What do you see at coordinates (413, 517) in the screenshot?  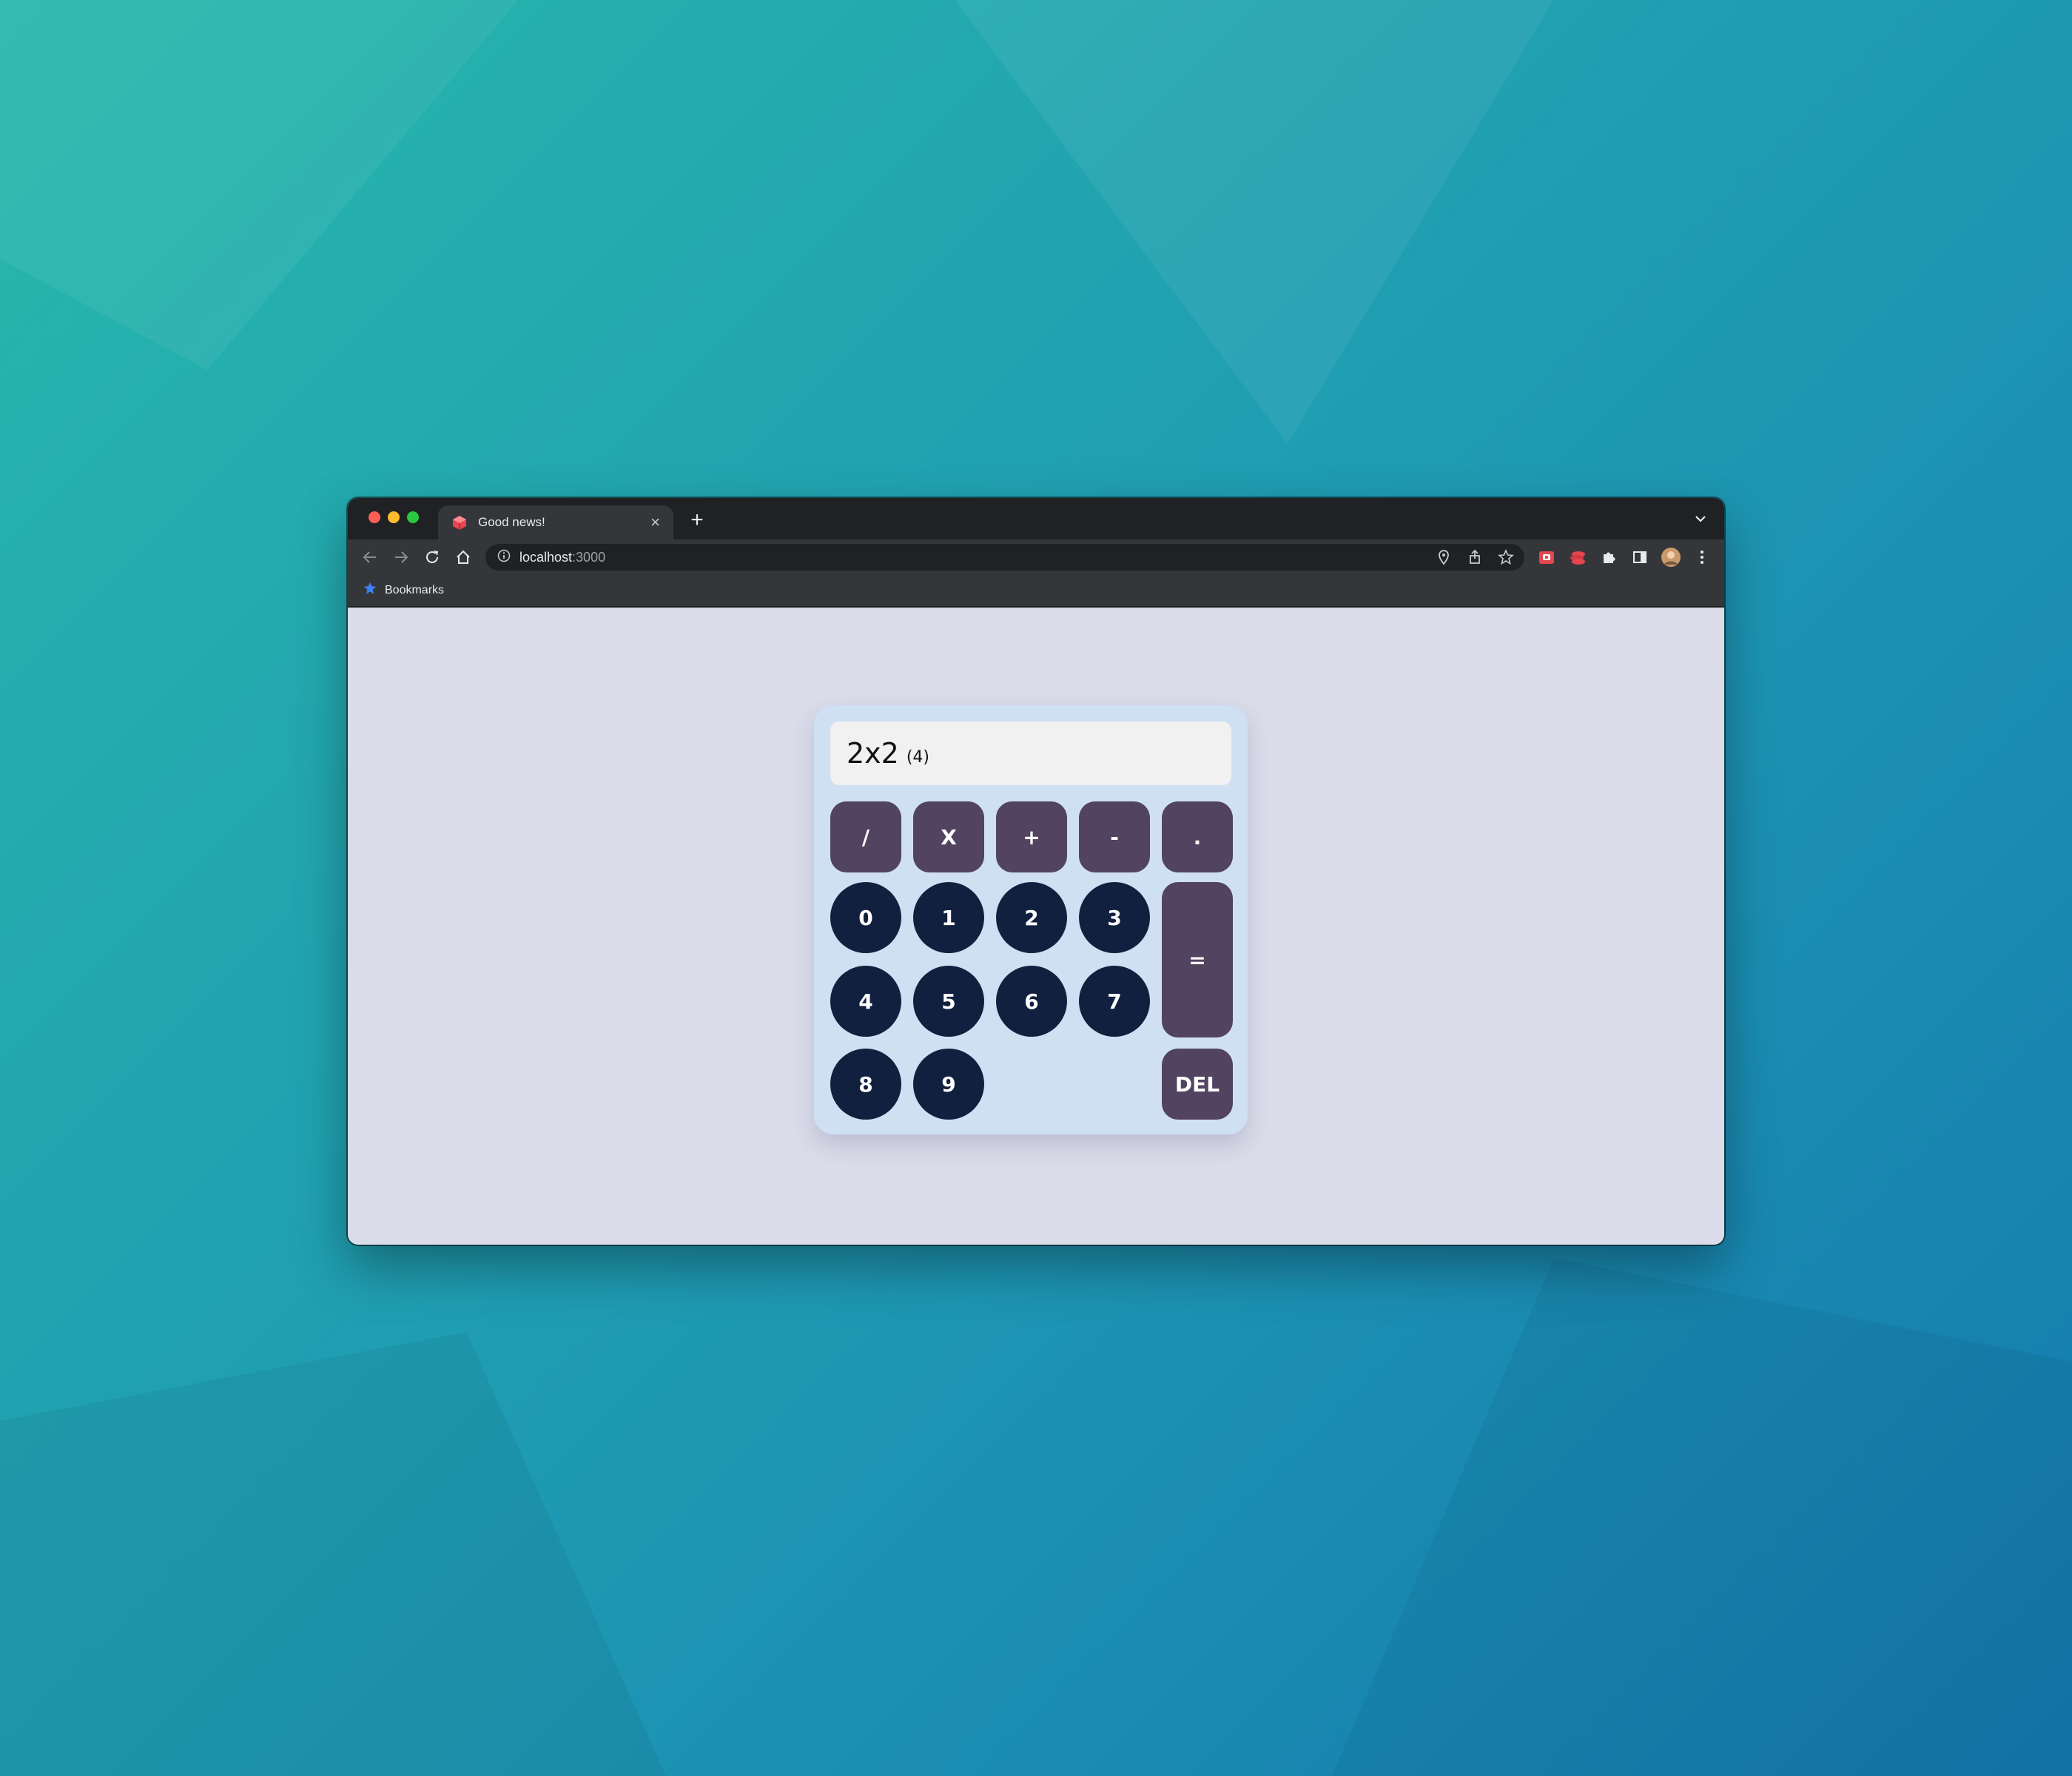 I see `maximize-window-button` at bounding box center [413, 517].